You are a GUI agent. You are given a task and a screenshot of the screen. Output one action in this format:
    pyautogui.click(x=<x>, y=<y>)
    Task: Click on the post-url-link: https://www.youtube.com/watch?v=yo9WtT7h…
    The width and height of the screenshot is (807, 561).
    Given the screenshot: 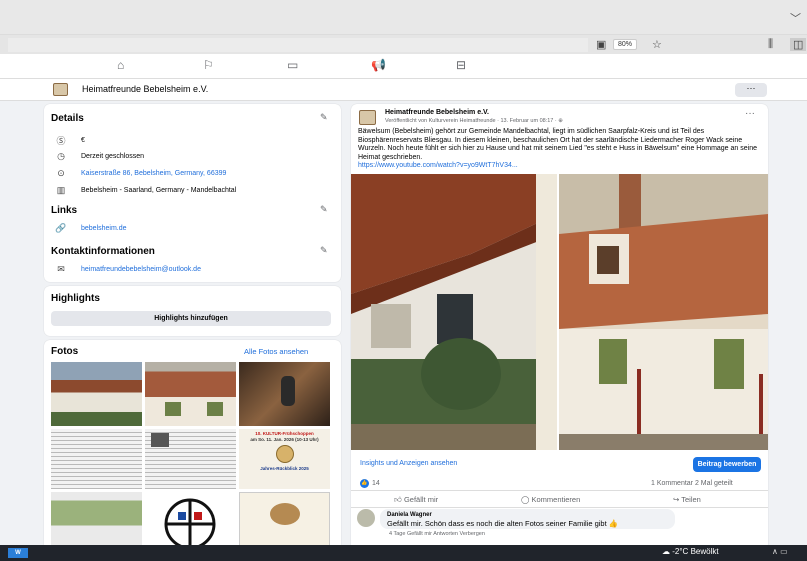 What is the action you would take?
    pyautogui.click(x=438, y=165)
    